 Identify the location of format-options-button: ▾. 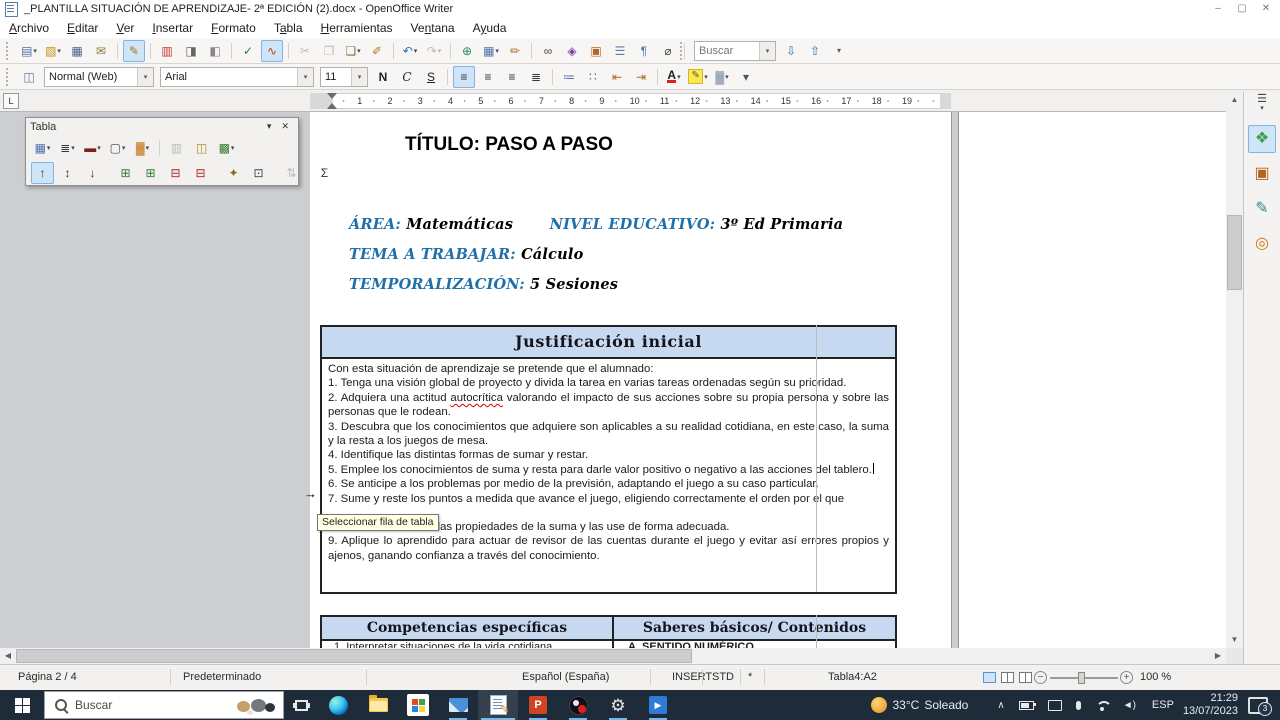
(746, 77).